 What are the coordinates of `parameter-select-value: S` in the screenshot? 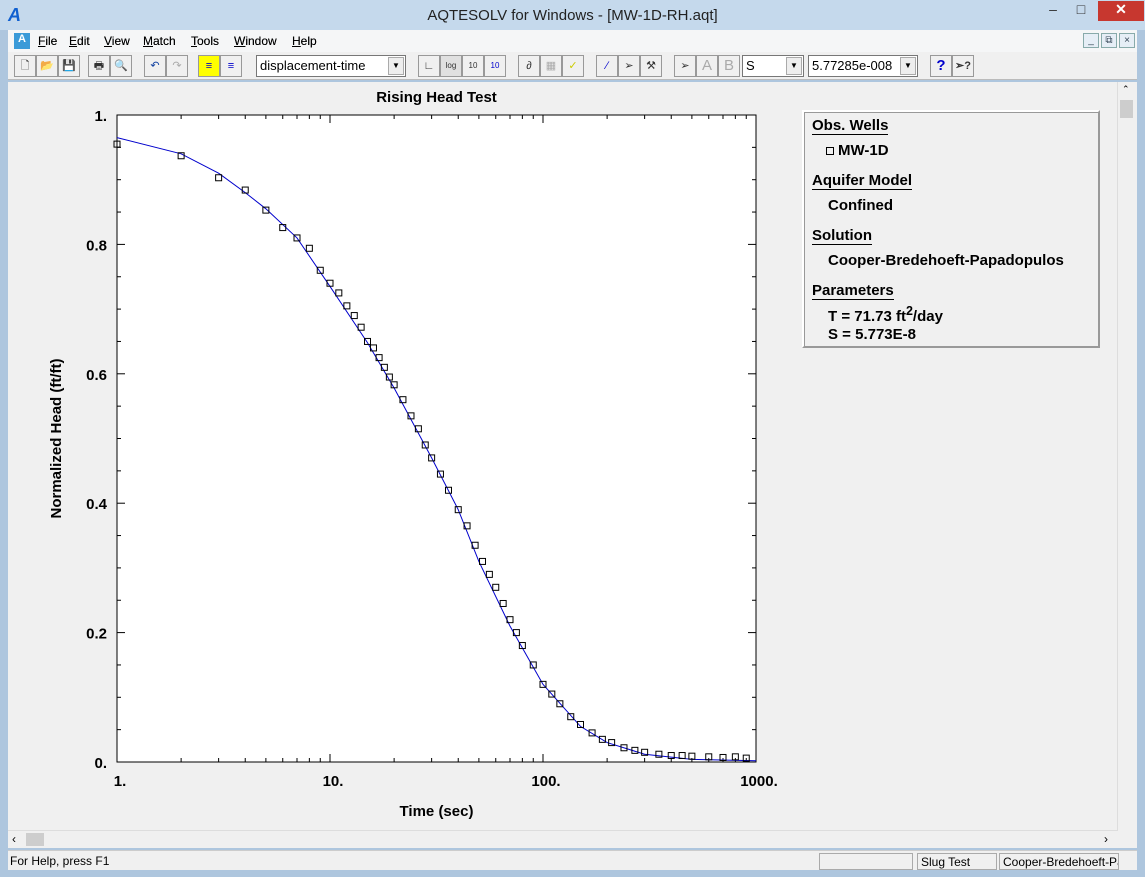 It's located at (750, 65).